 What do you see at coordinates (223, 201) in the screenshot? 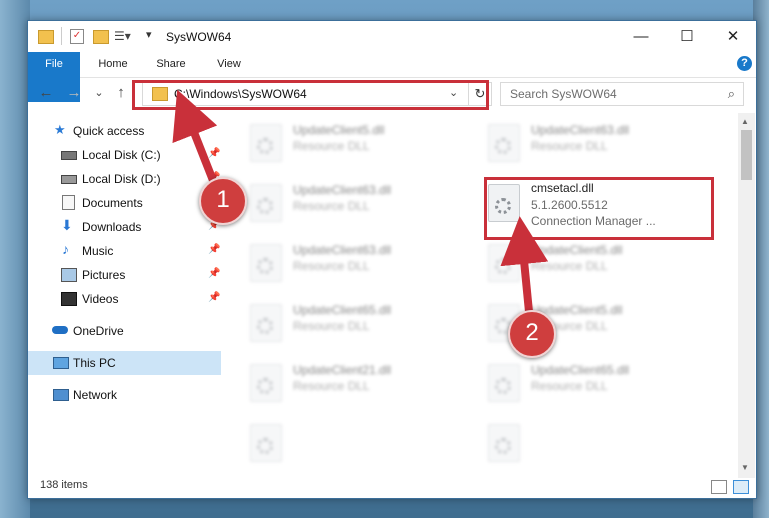
I see `step-1-badge: 1` at bounding box center [223, 201].